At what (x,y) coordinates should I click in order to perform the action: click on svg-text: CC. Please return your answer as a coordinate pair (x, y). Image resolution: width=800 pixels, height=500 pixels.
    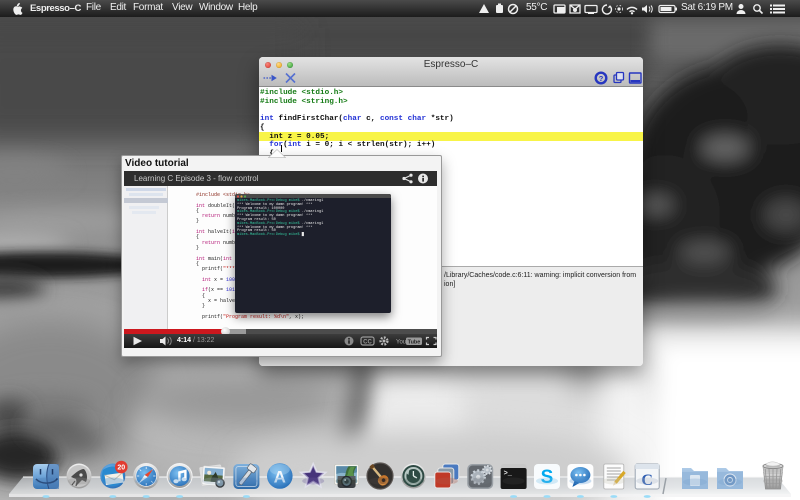
    Looking at the image, I should click on (367, 343).